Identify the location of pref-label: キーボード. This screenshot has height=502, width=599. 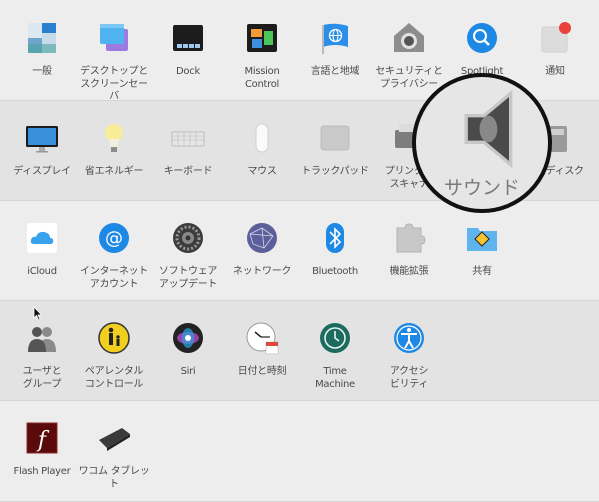
(188, 171).